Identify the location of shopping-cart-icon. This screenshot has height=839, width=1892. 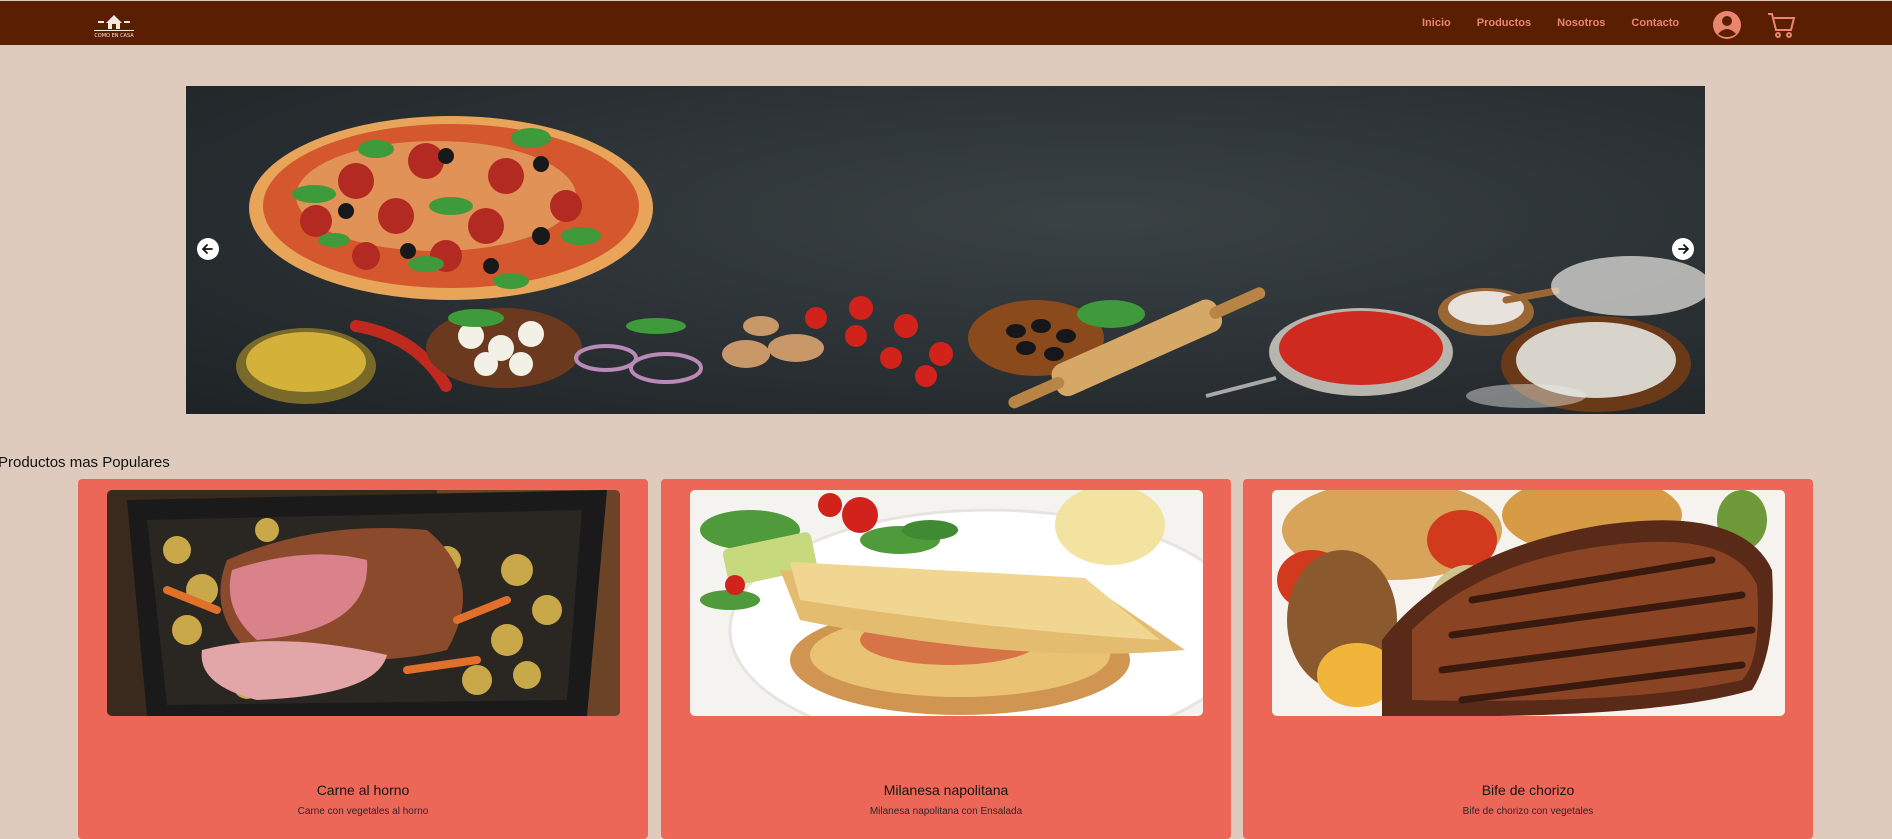
(1781, 25).